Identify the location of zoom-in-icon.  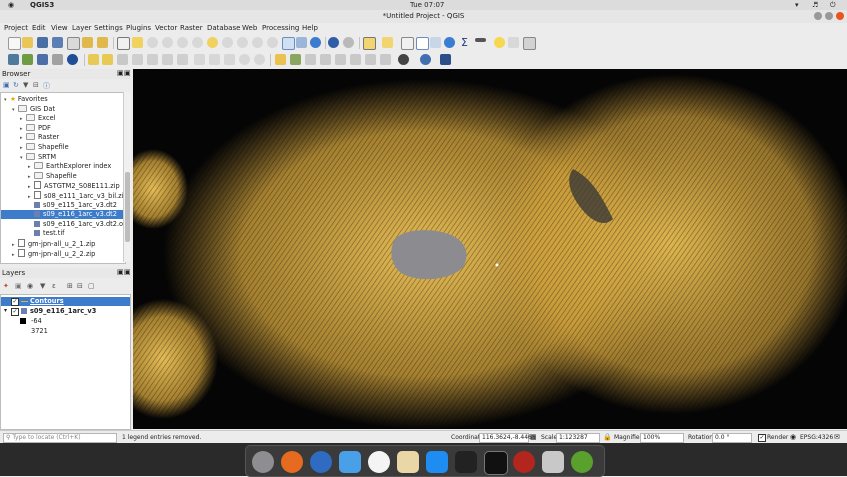
(152, 42).